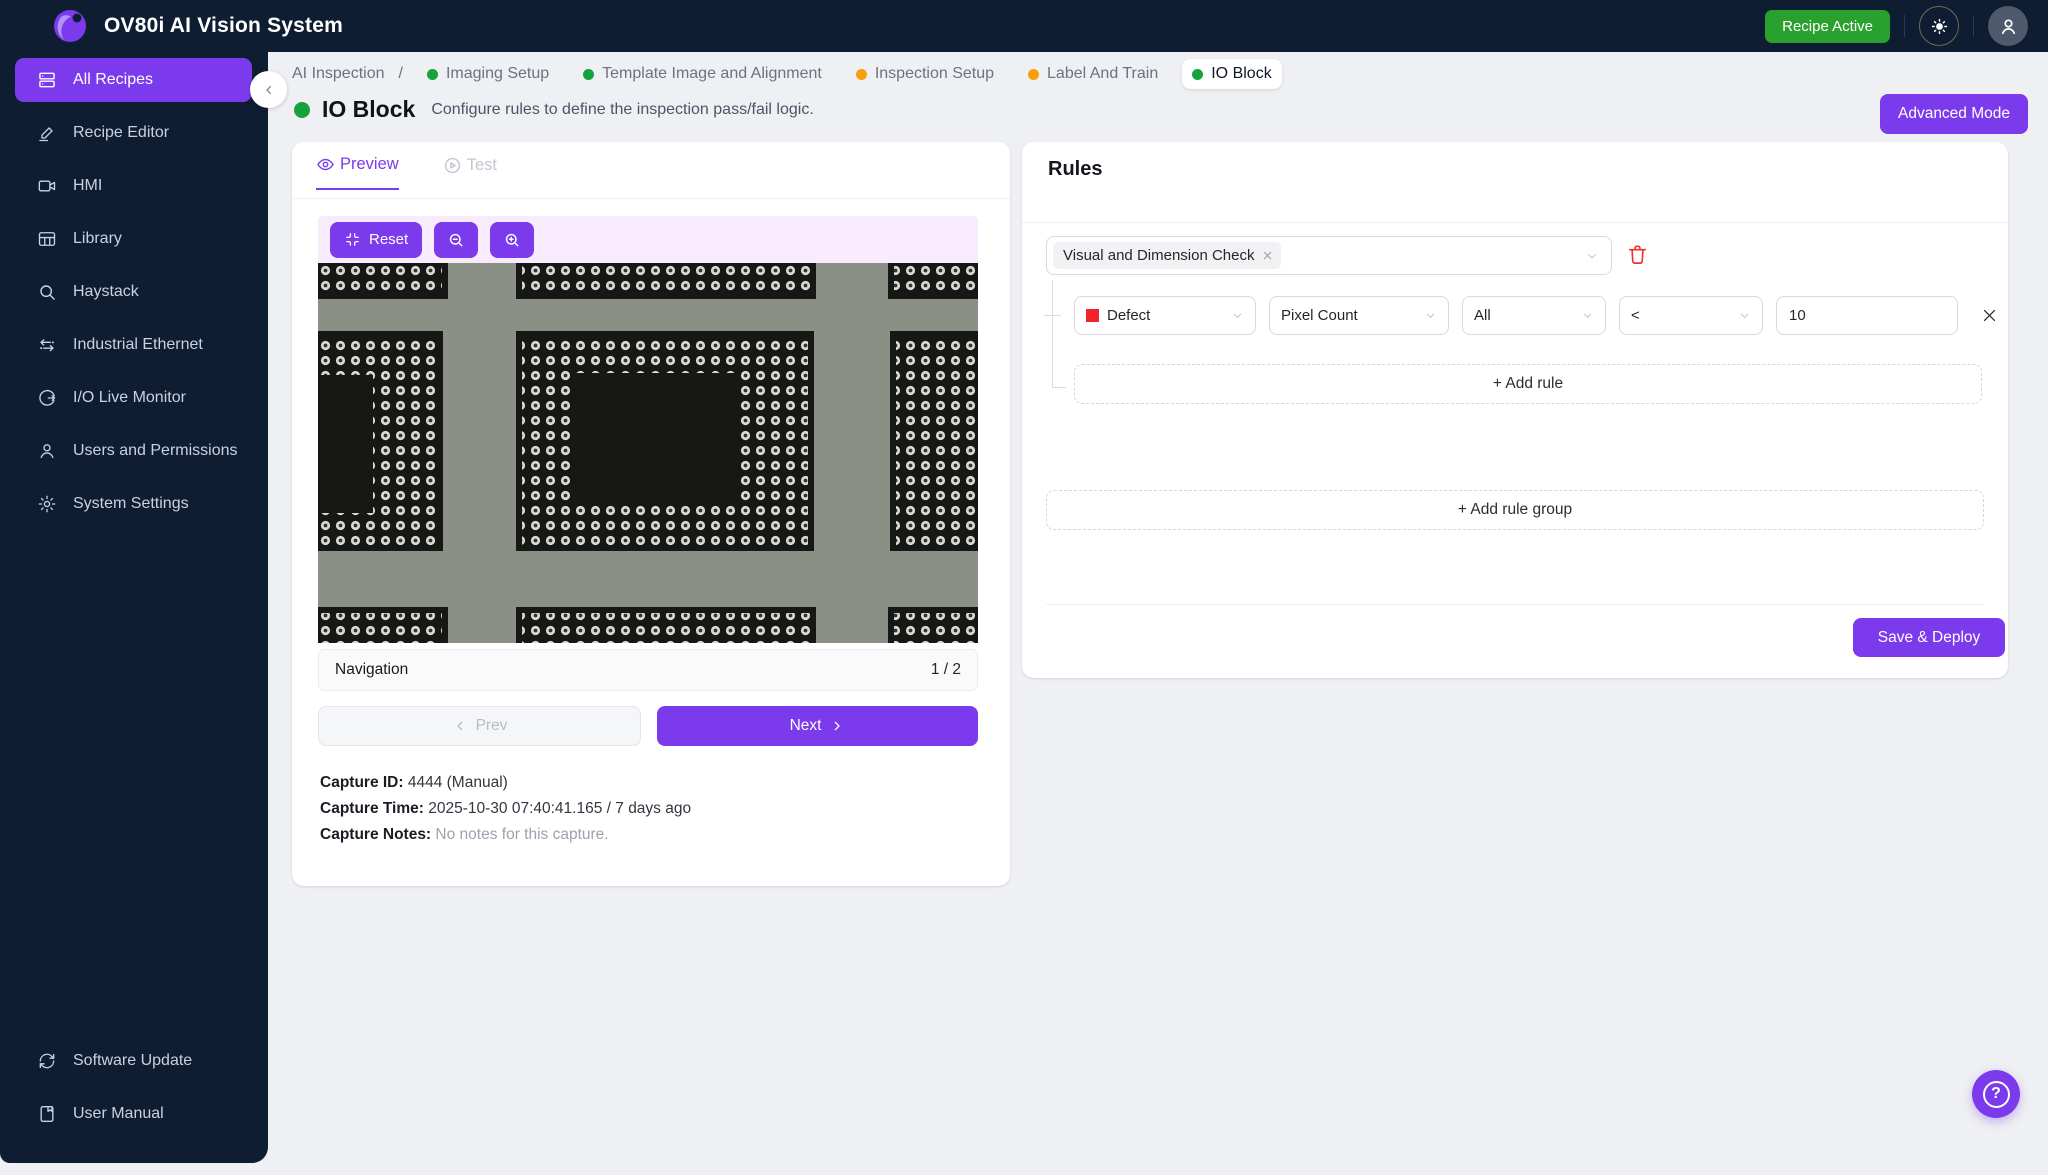  What do you see at coordinates (131, 503) in the screenshot?
I see `sidebar-item-label: System Settings` at bounding box center [131, 503].